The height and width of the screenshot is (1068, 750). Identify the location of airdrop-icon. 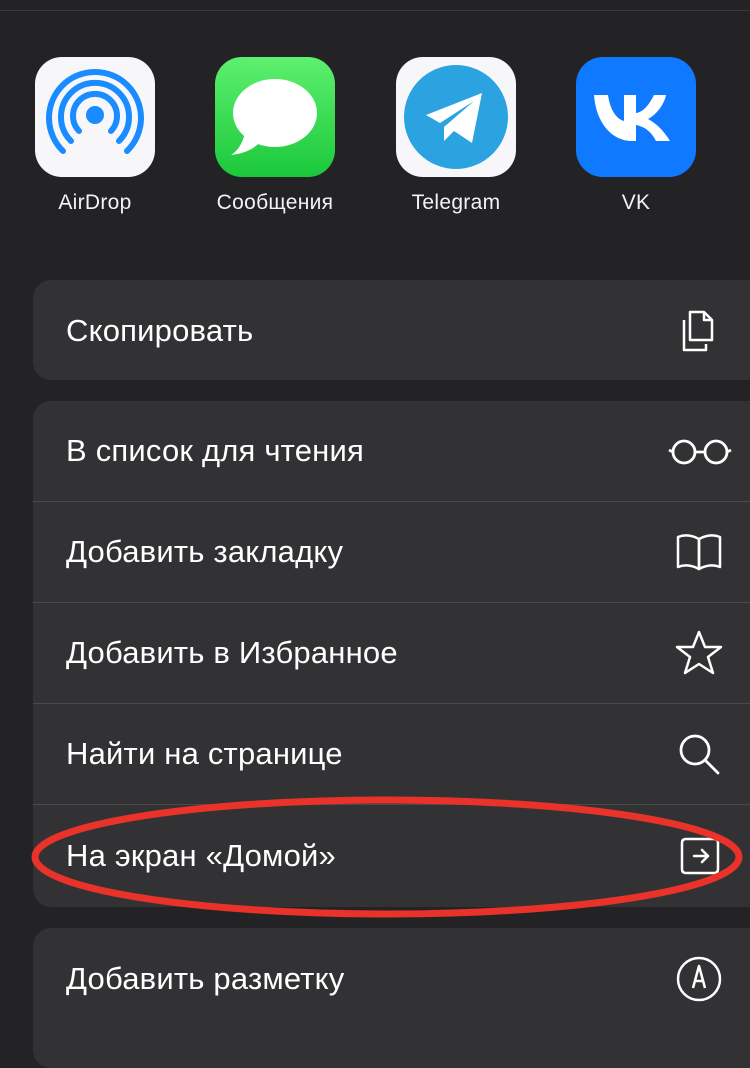
(95, 117).